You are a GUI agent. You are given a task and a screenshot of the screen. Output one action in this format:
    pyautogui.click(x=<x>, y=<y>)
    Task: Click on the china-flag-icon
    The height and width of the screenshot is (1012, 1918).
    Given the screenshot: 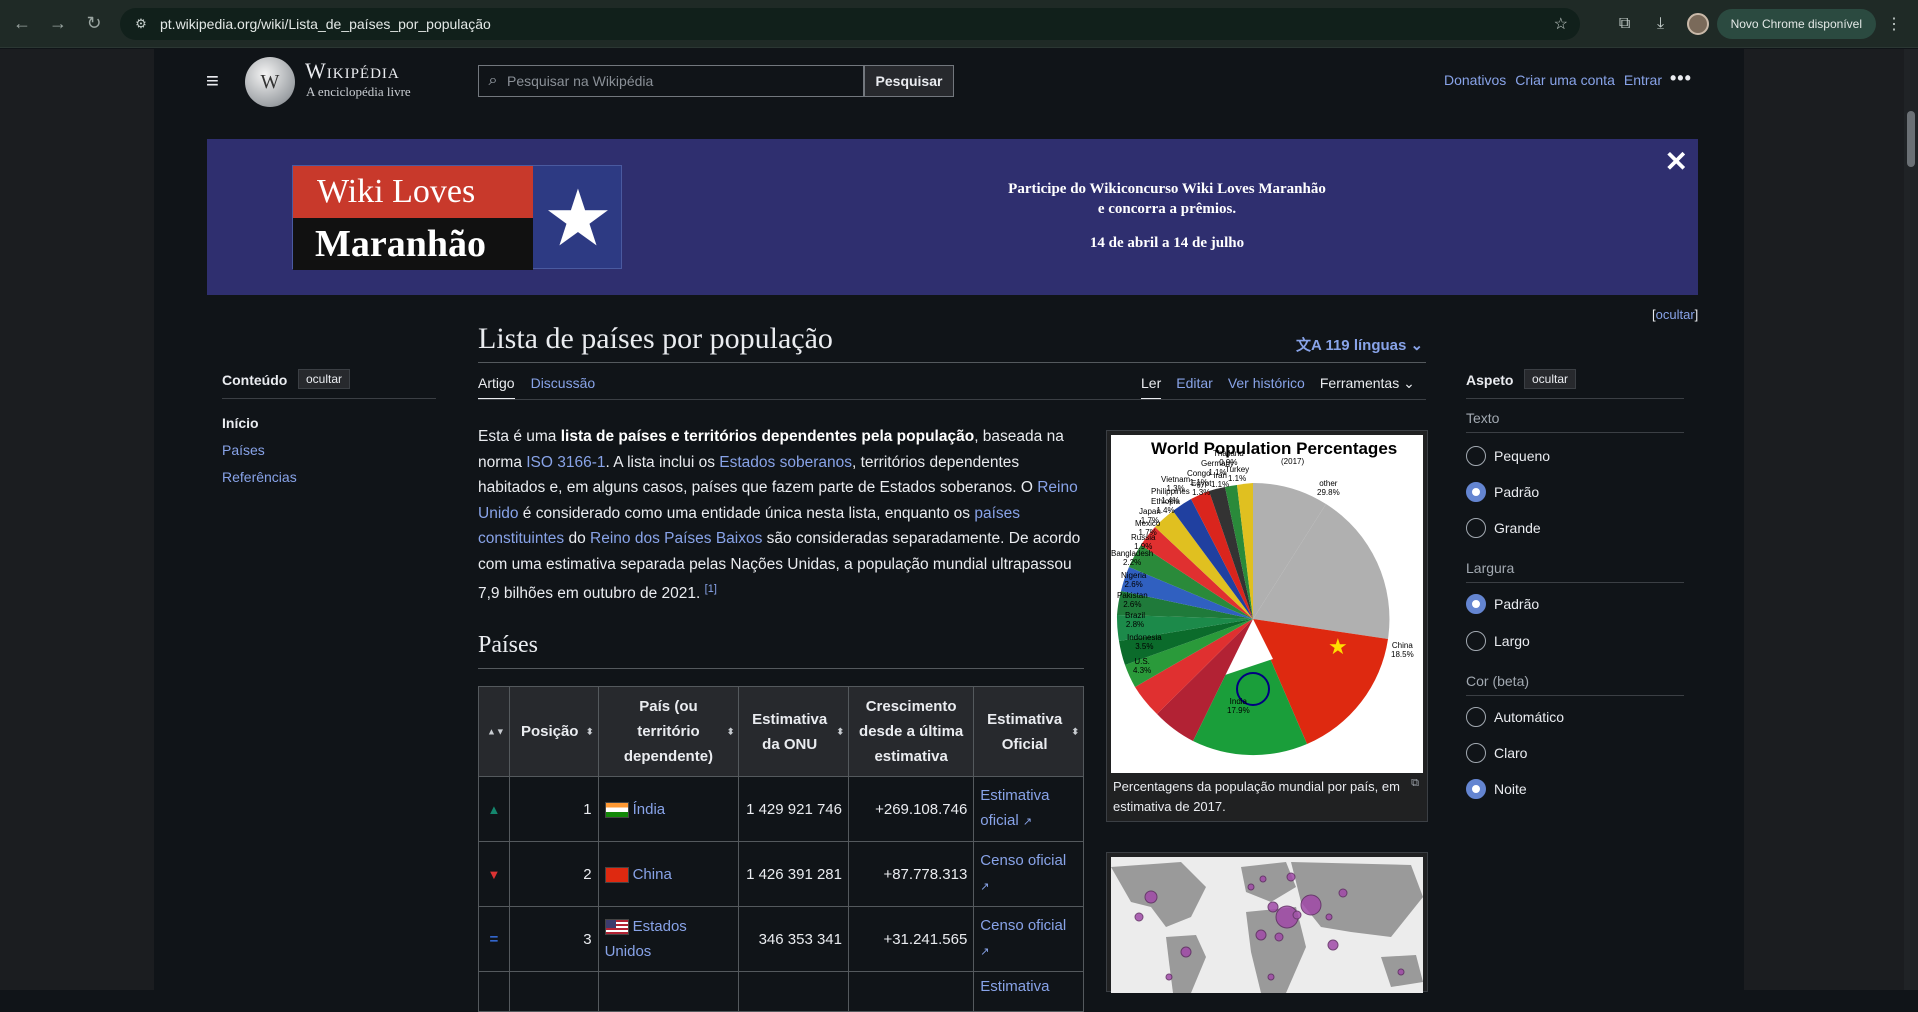 What is the action you would take?
    pyautogui.click(x=616, y=874)
    